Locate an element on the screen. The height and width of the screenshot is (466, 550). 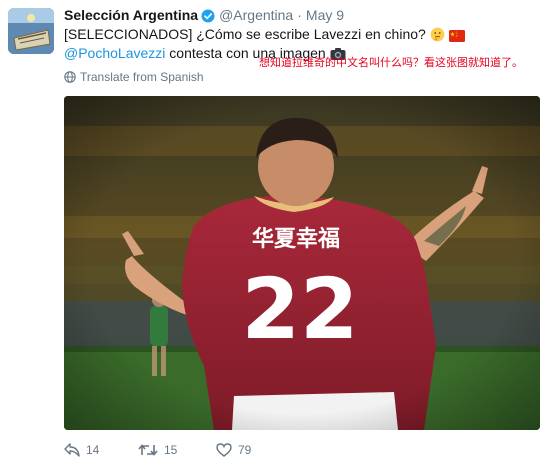
author-avatar is located at coordinates (31, 31).